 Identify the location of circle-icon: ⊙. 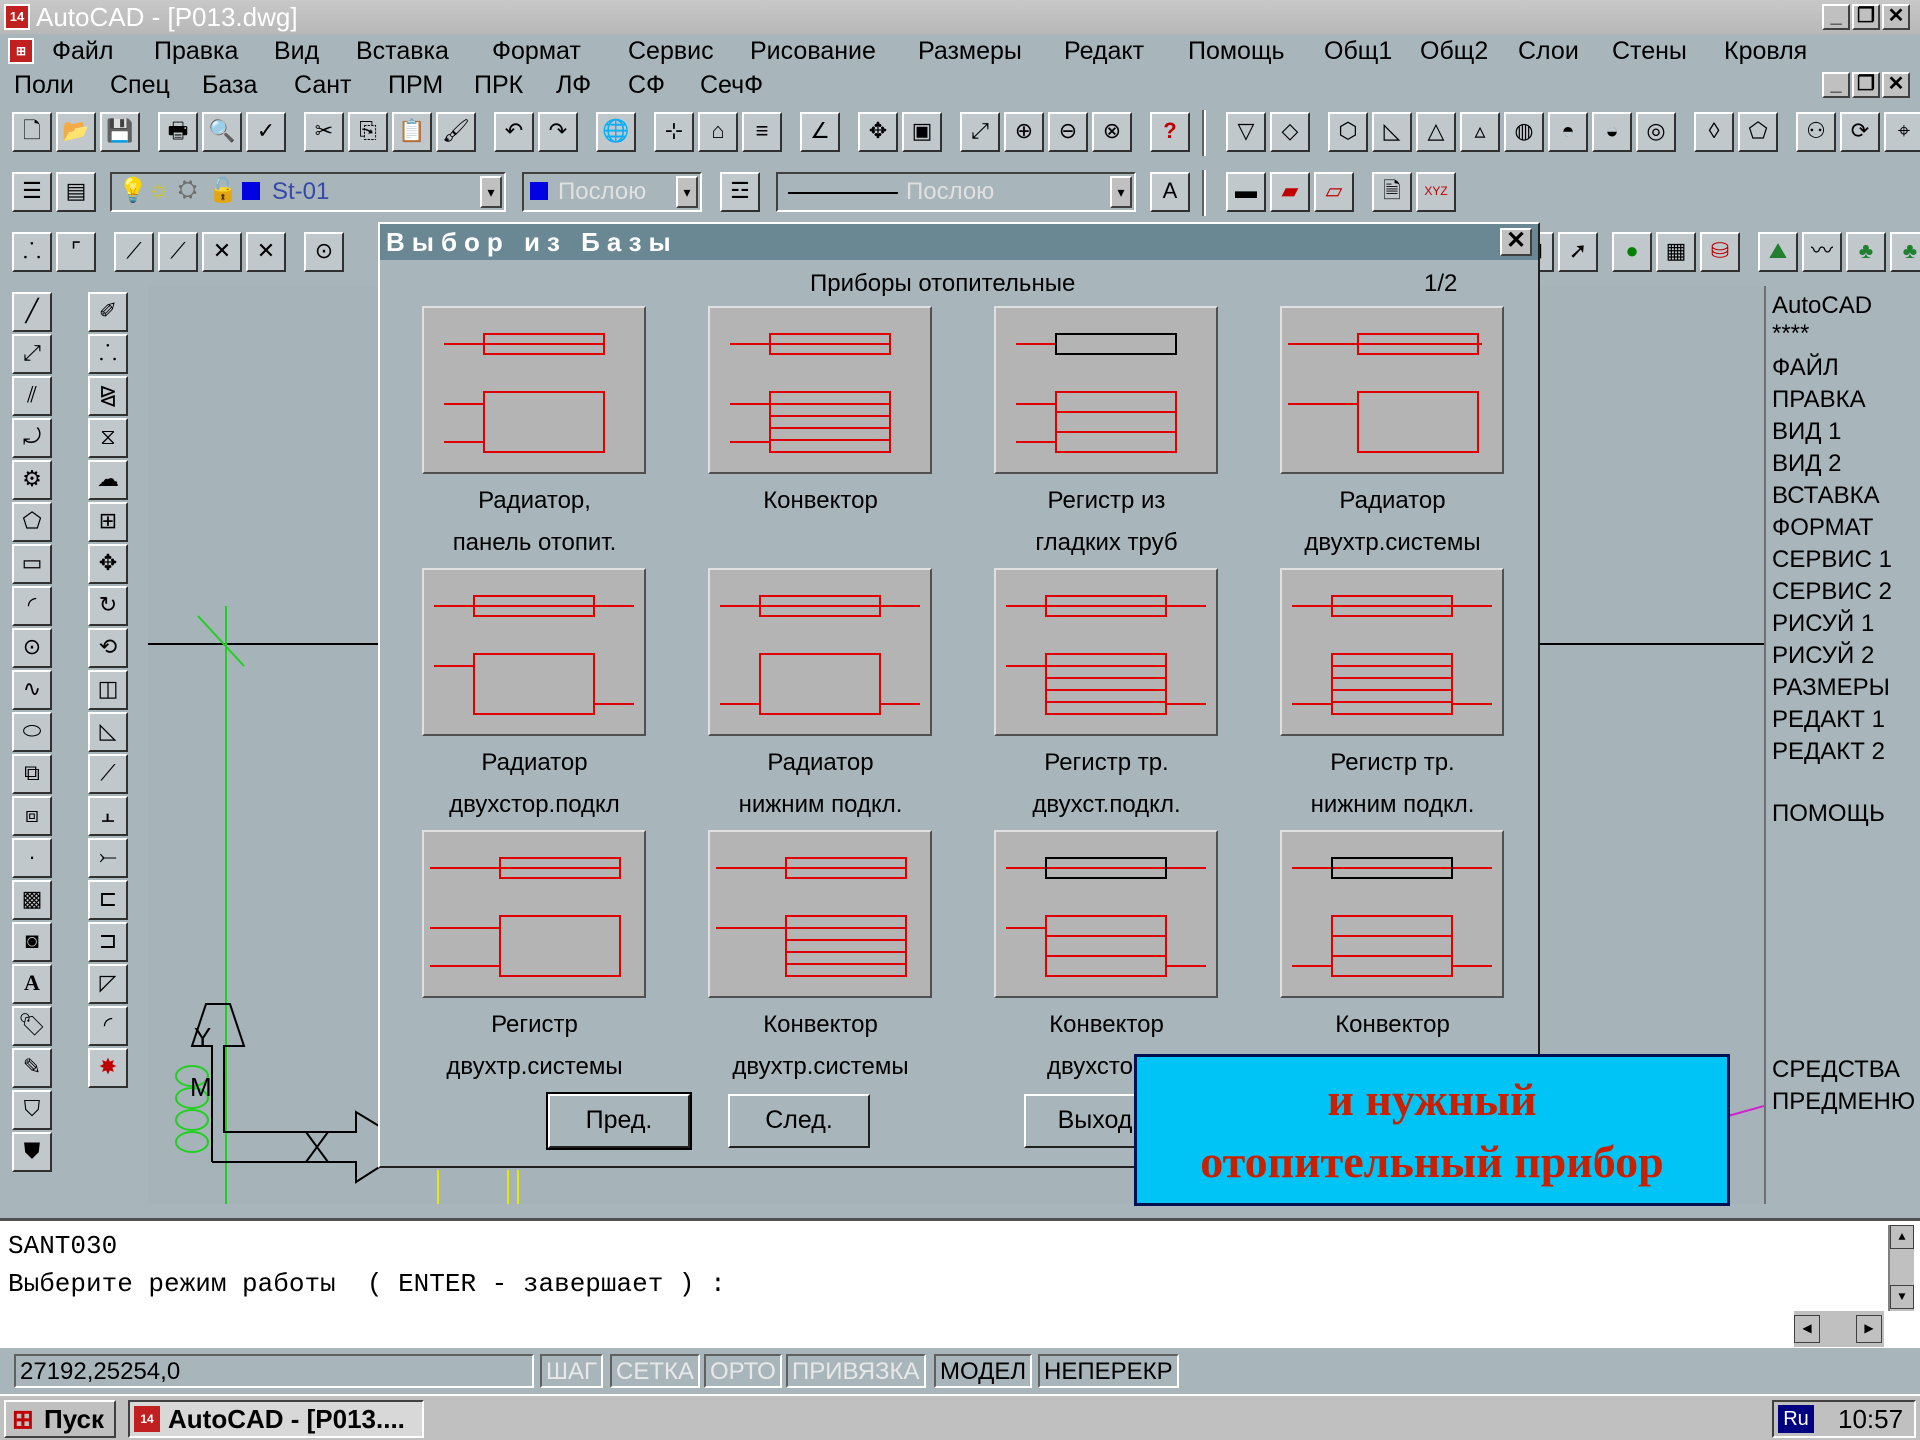
(32, 648).